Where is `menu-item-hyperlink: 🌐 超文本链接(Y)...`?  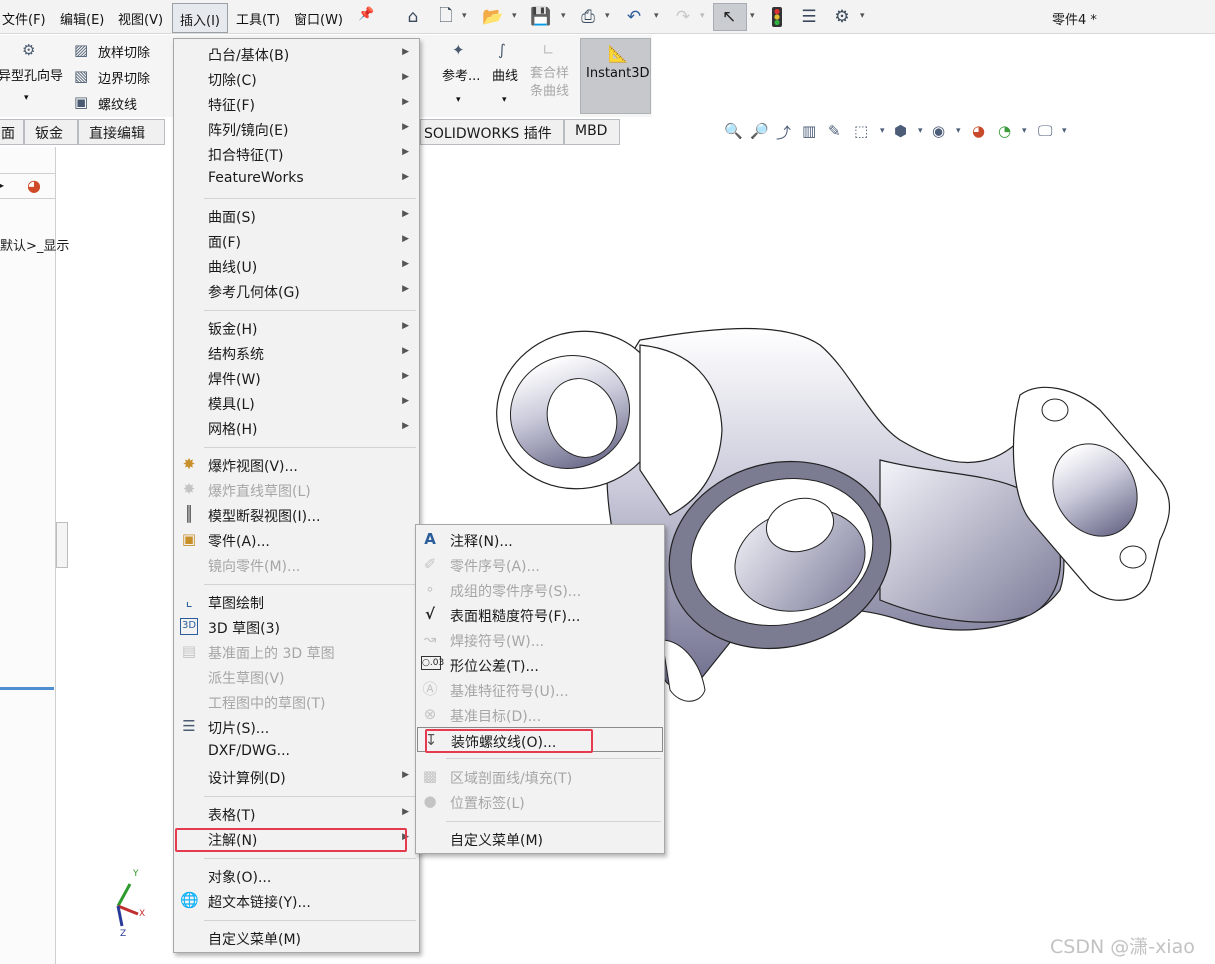
menu-item-hyperlink: 🌐 超文本链接(Y)... is located at coordinates (296, 900).